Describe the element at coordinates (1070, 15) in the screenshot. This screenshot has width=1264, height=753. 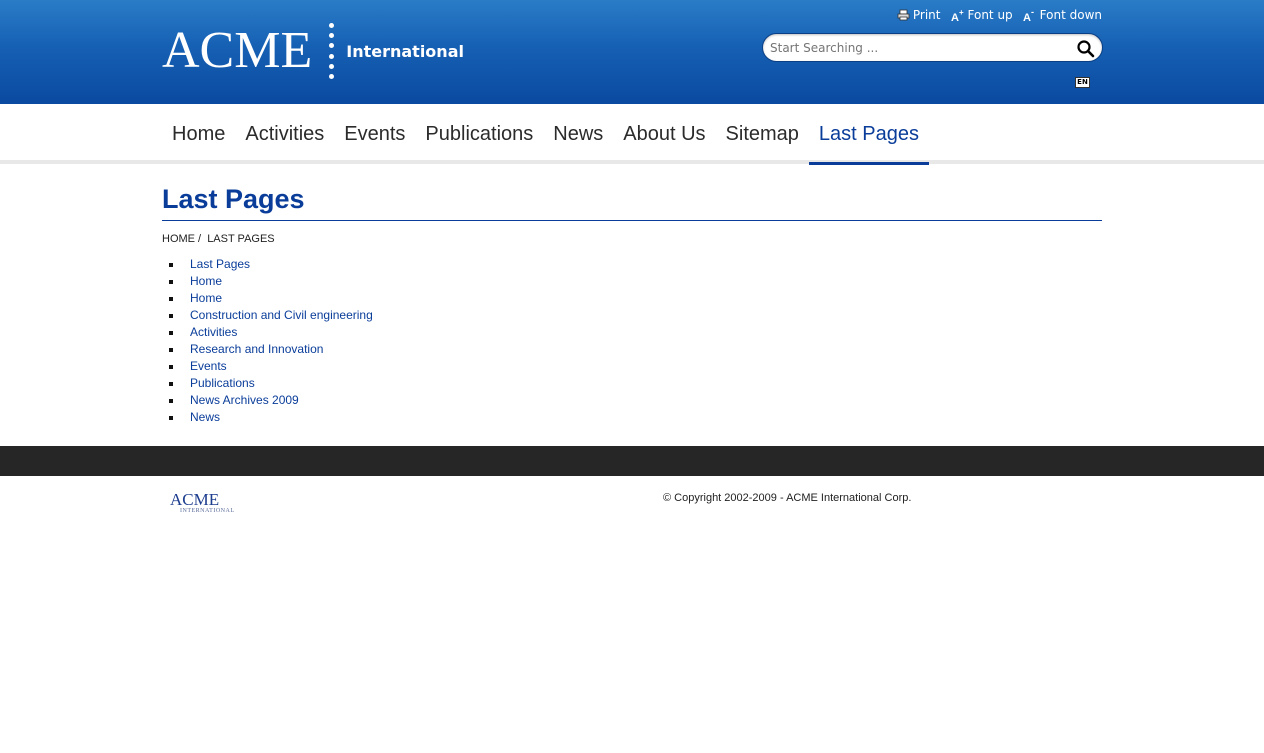
I see `font-down-label: Font down` at that location.